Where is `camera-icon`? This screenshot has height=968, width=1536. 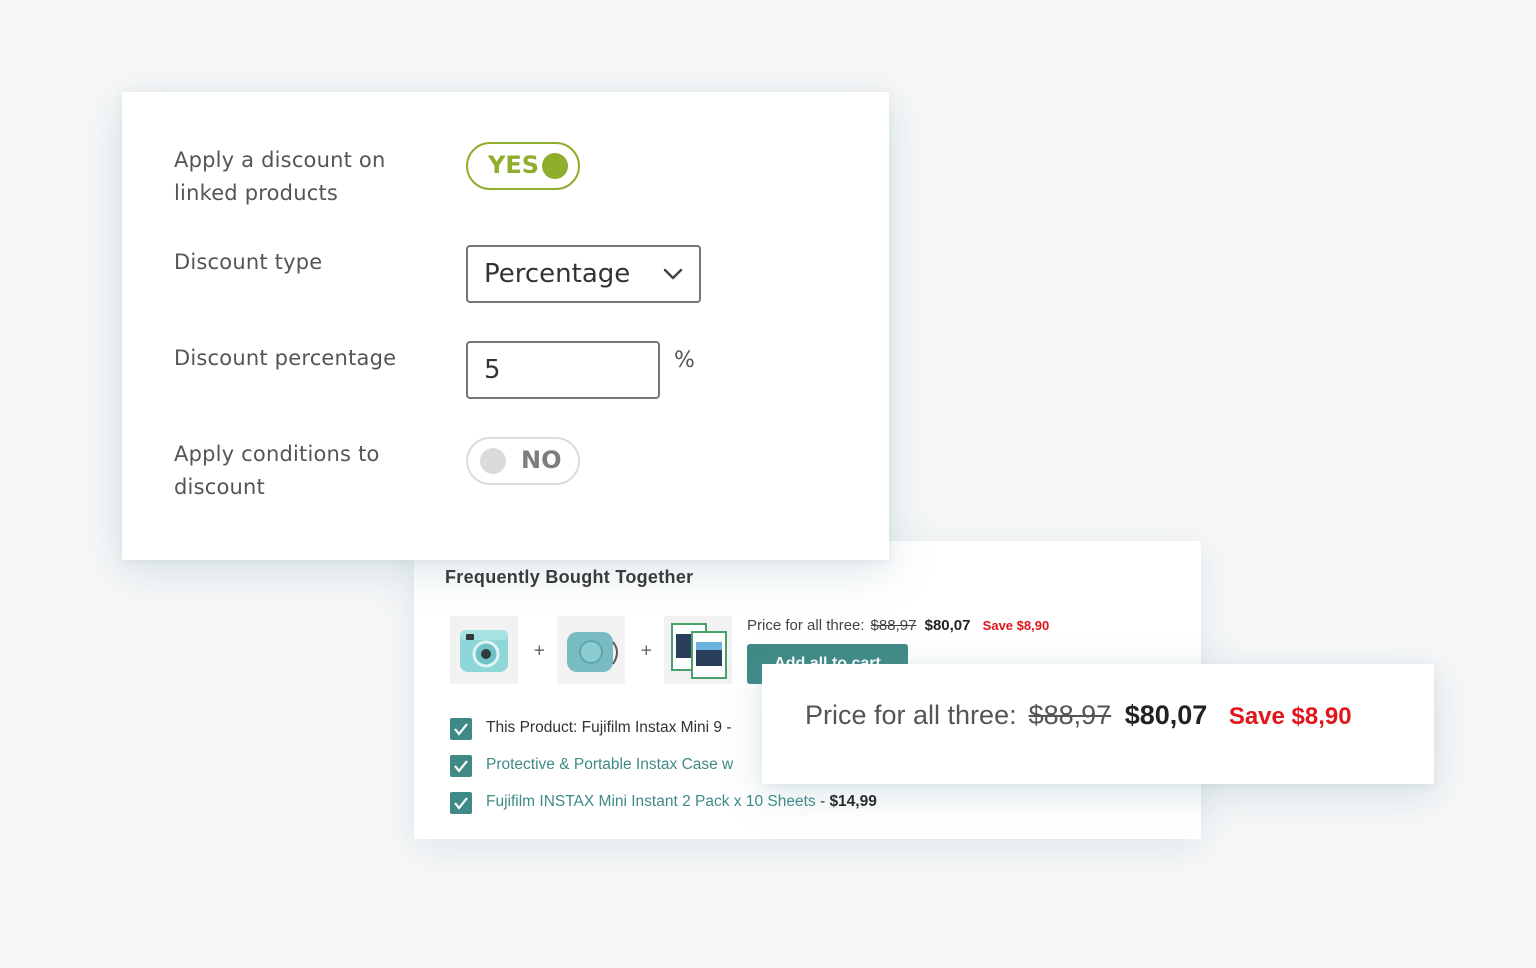 camera-icon is located at coordinates (484, 651).